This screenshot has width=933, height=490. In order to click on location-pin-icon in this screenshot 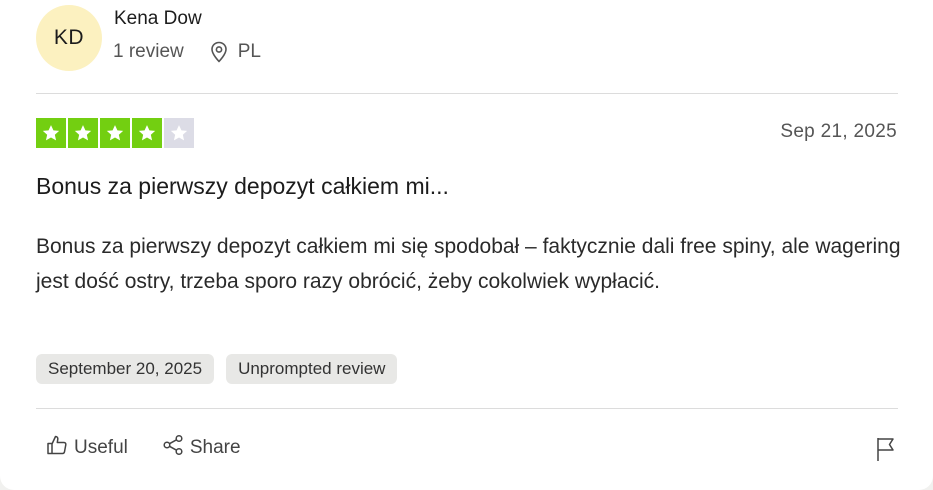, I will do `click(219, 52)`.